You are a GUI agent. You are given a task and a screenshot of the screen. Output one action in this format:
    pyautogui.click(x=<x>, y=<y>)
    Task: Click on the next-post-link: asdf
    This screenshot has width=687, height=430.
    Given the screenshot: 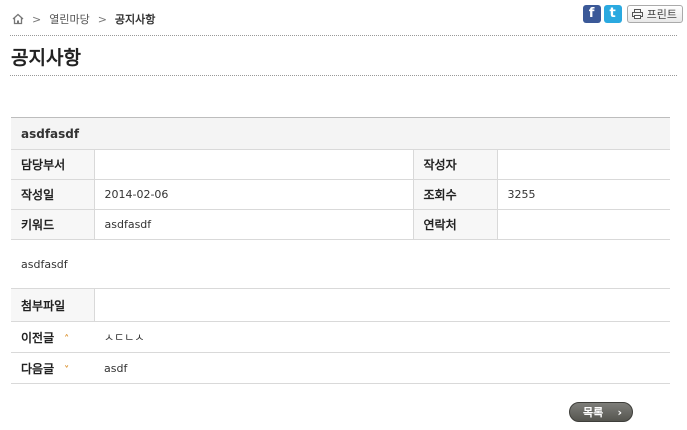 What is the action you would take?
    pyautogui.click(x=382, y=368)
    